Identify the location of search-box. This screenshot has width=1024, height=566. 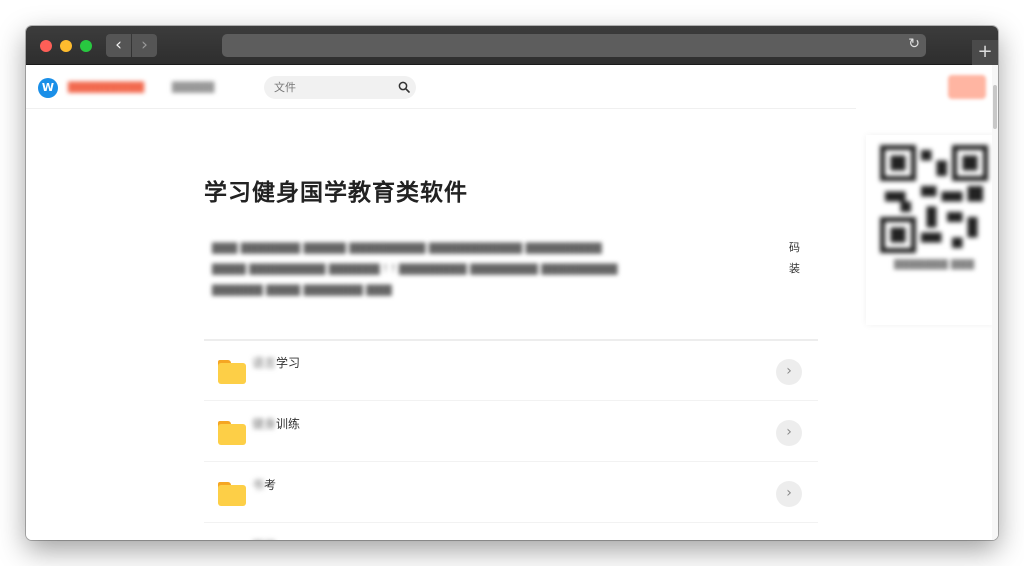
(340, 87).